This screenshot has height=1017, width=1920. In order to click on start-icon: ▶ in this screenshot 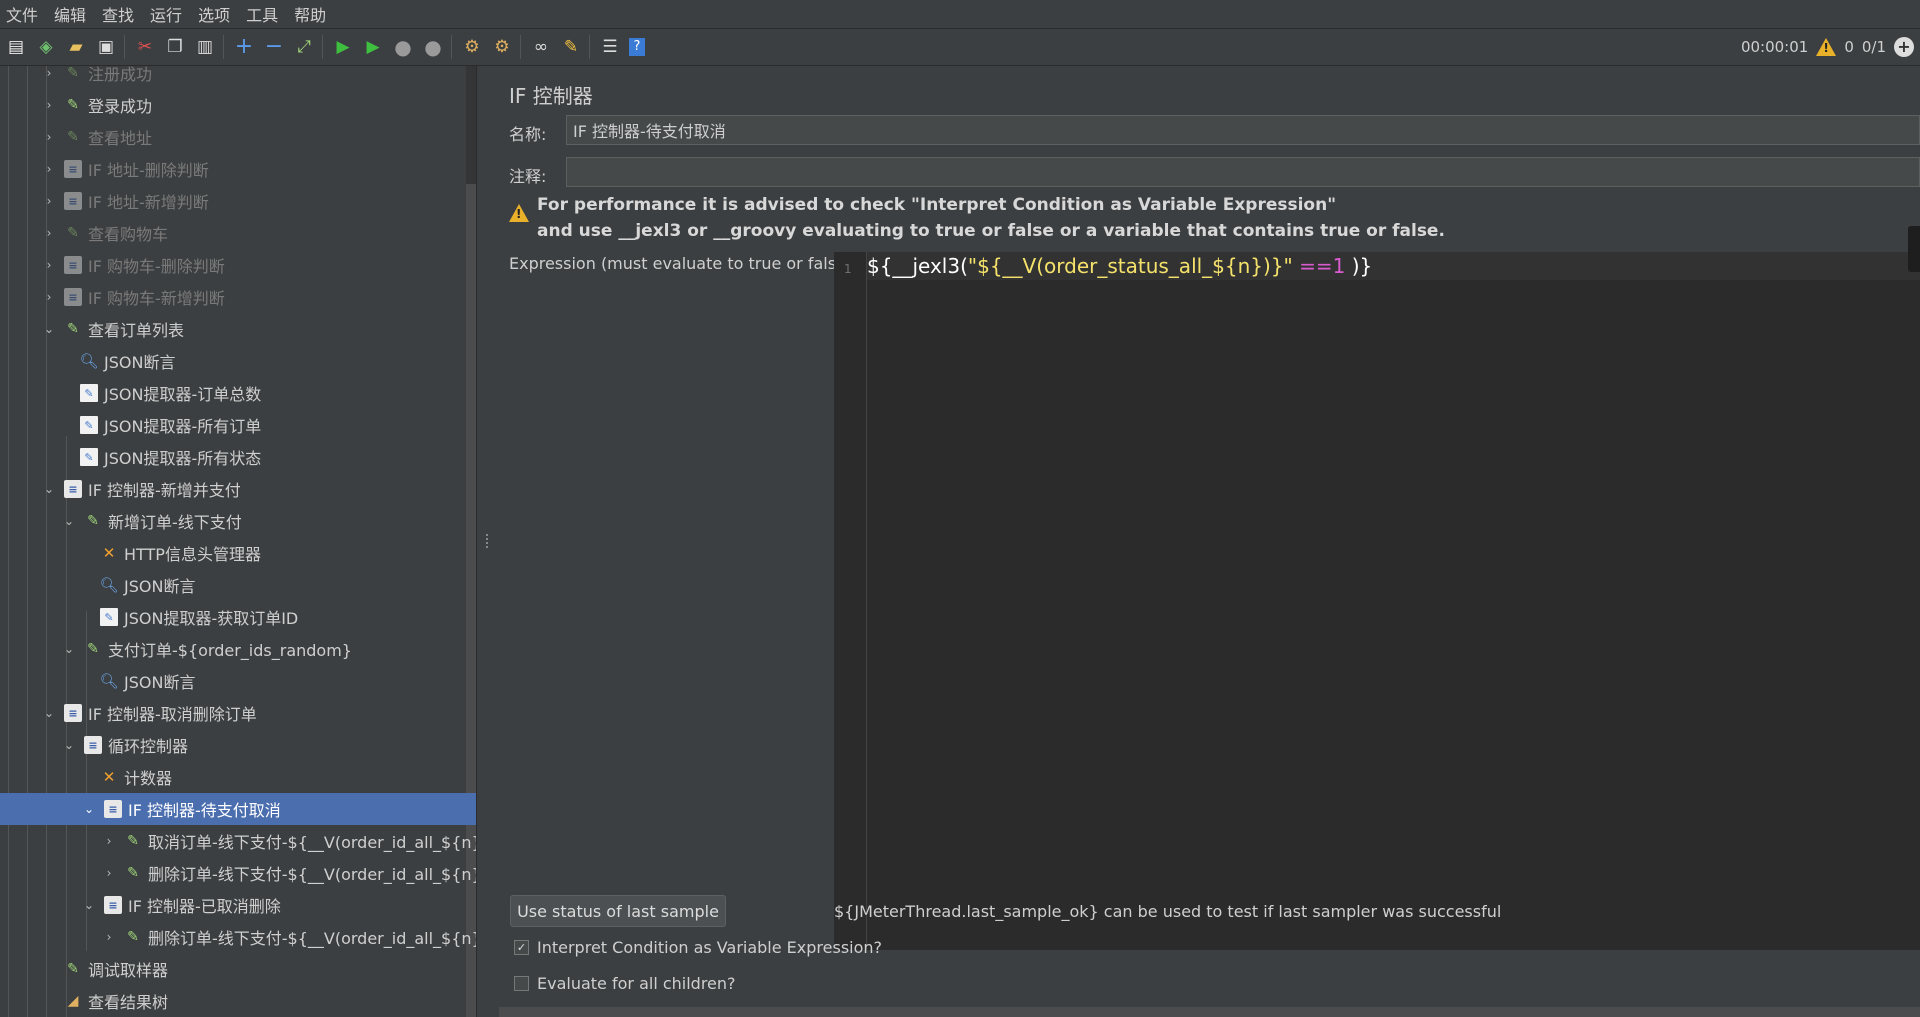, I will do `click(343, 47)`.